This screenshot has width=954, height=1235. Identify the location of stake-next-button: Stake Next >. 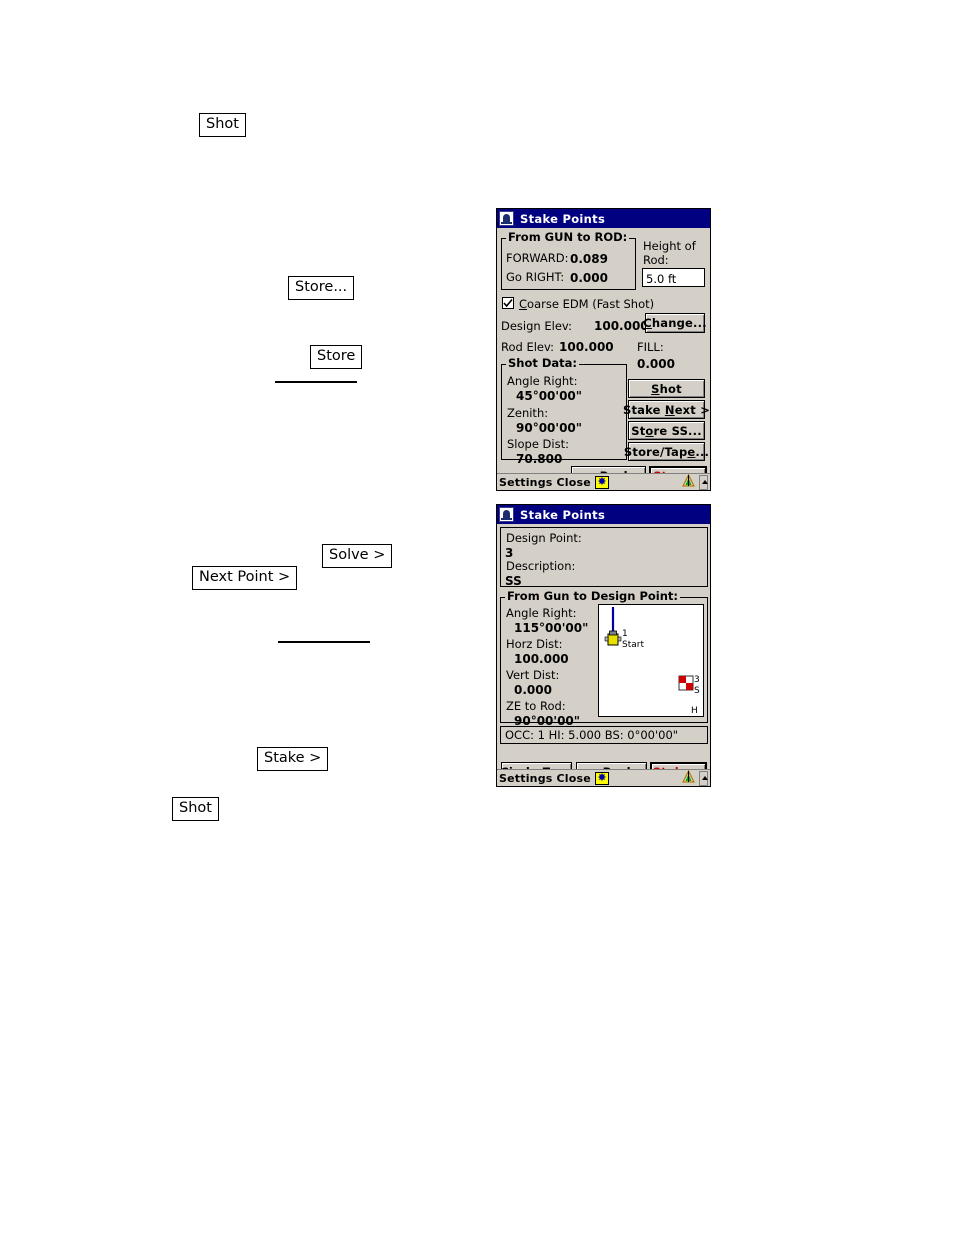
(666, 409).